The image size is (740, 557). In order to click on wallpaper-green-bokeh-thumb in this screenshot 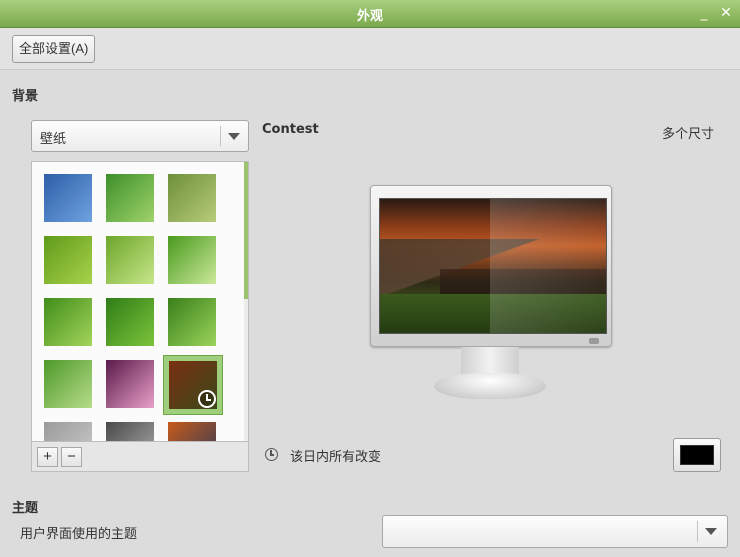, I will do `click(68, 322)`.